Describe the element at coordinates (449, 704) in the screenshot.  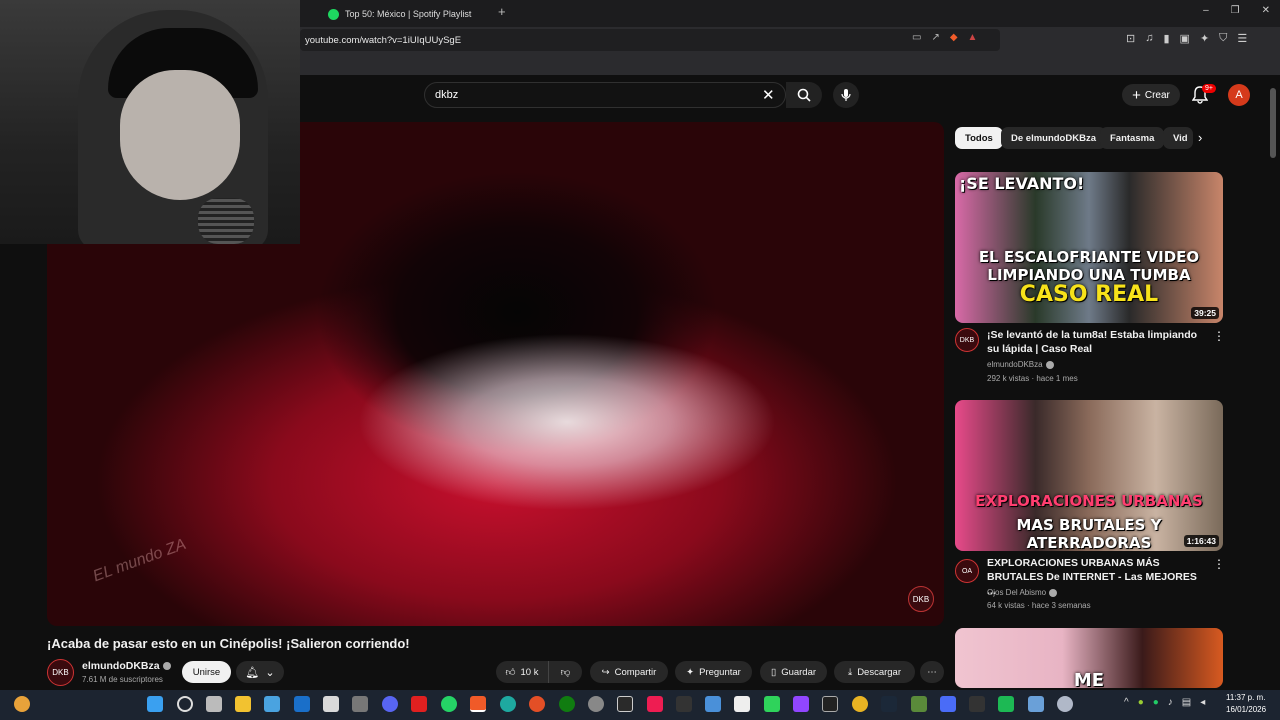
I see `whatsapp-icon` at that location.